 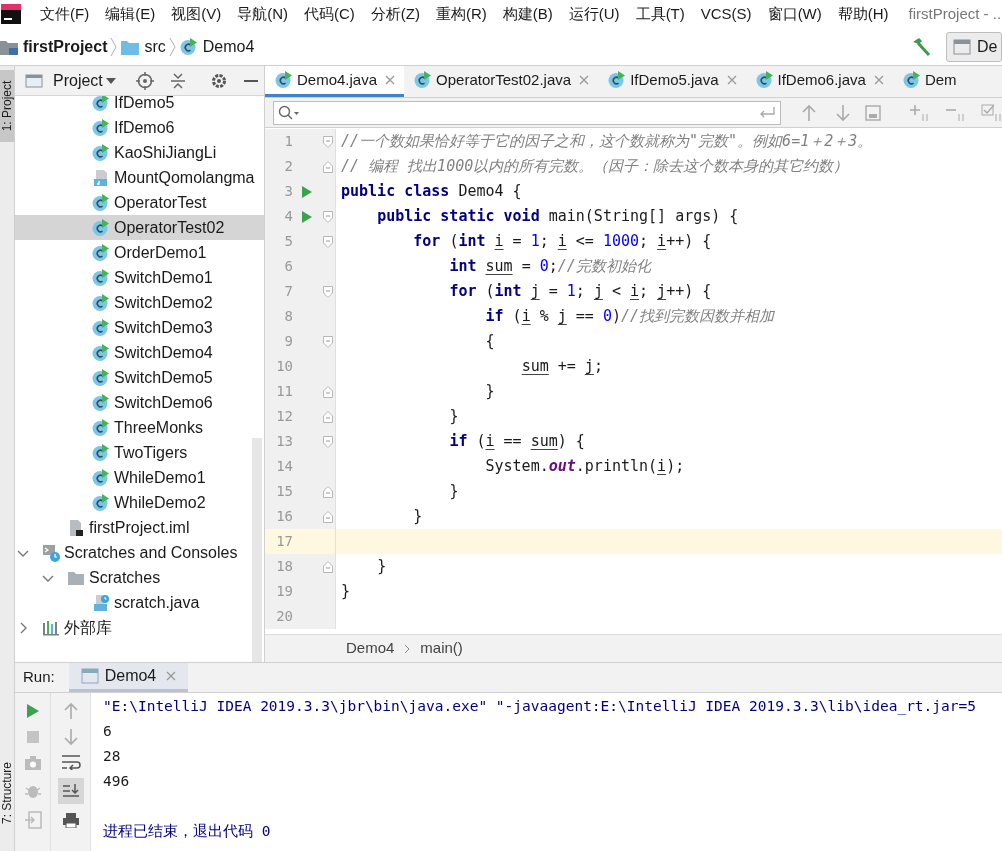 What do you see at coordinates (139, 552) in the screenshot?
I see `tree-item: Scratches and Consoles` at bounding box center [139, 552].